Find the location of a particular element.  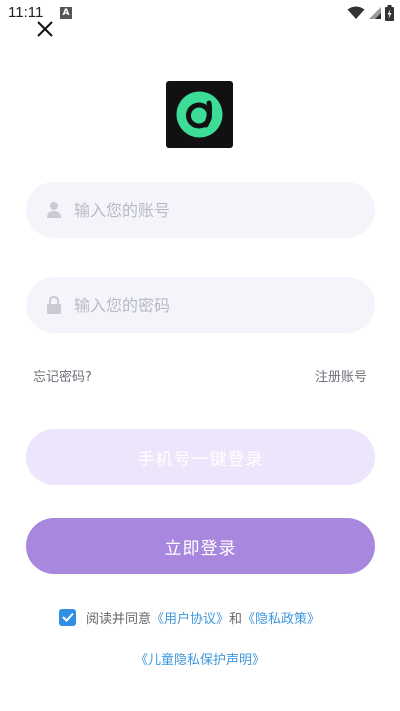

status-icons is located at coordinates (370, 13).